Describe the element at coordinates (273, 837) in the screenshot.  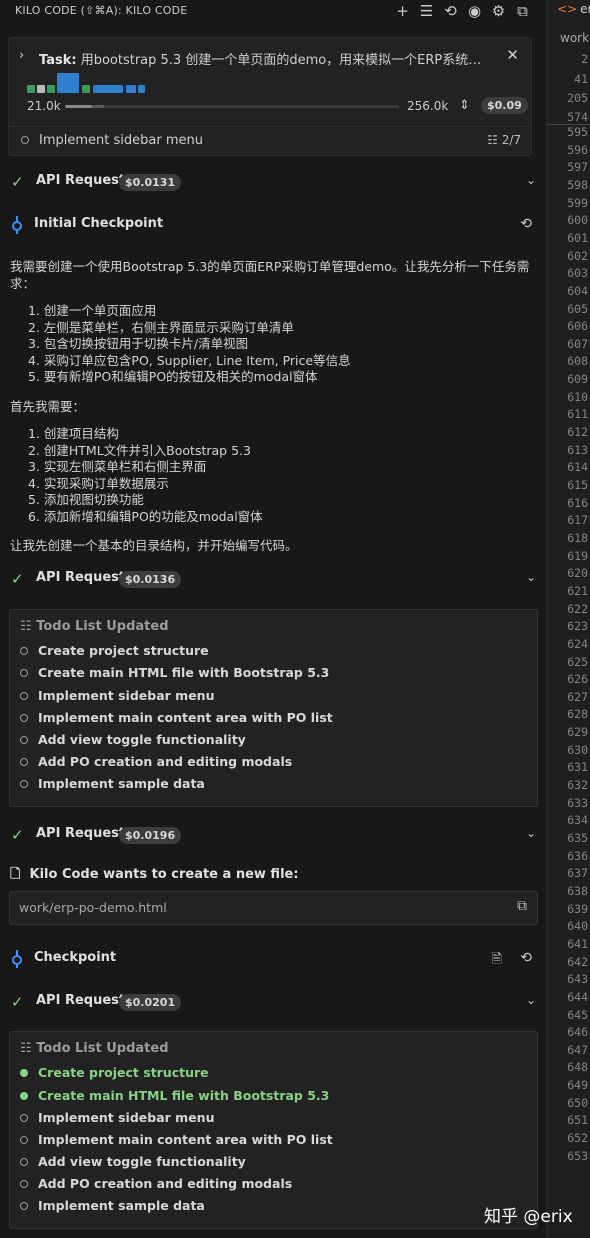
I see `api-request-row: ✓ API Request $0.0196 ⌄` at that location.